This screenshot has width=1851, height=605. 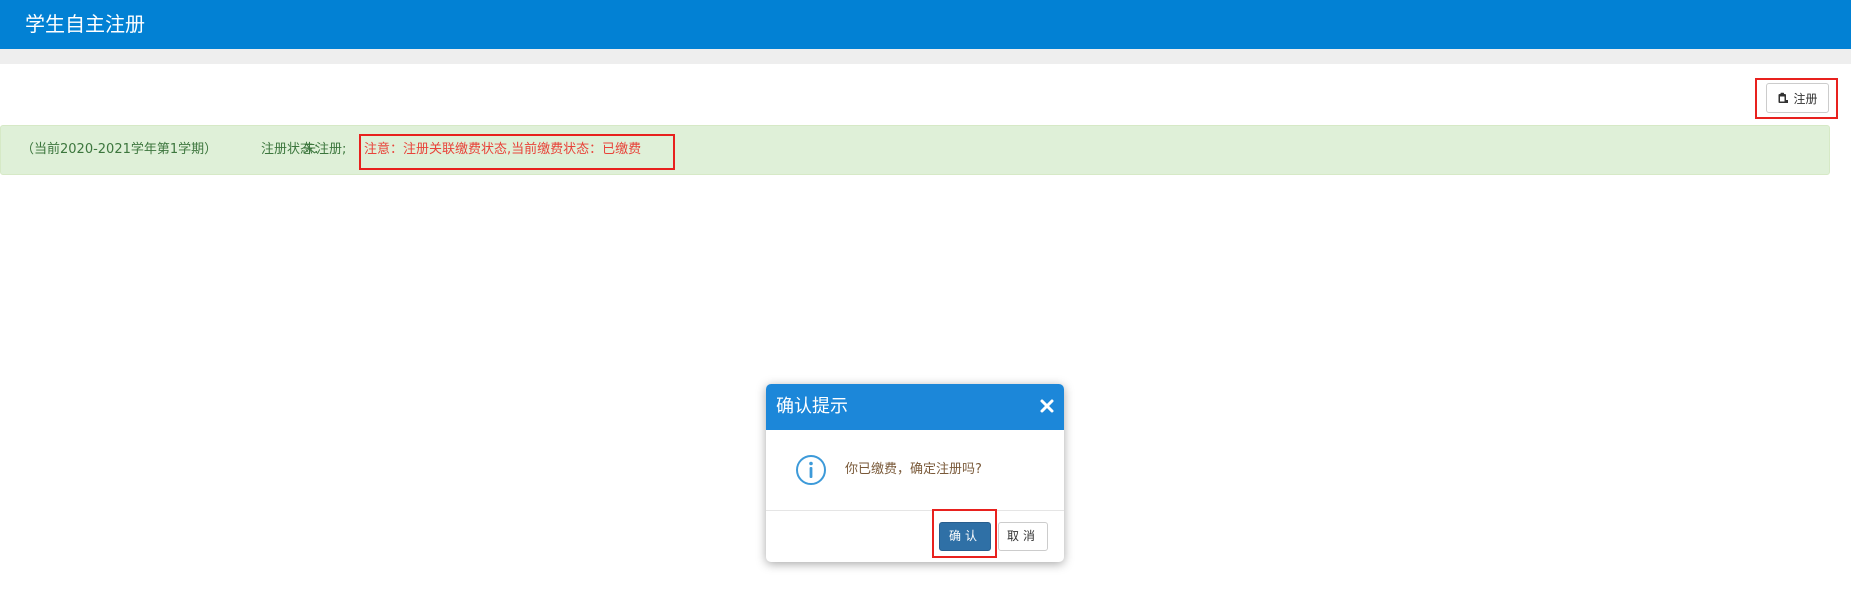 What do you see at coordinates (812, 406) in the screenshot?
I see `dialog-title: 确认提示` at bounding box center [812, 406].